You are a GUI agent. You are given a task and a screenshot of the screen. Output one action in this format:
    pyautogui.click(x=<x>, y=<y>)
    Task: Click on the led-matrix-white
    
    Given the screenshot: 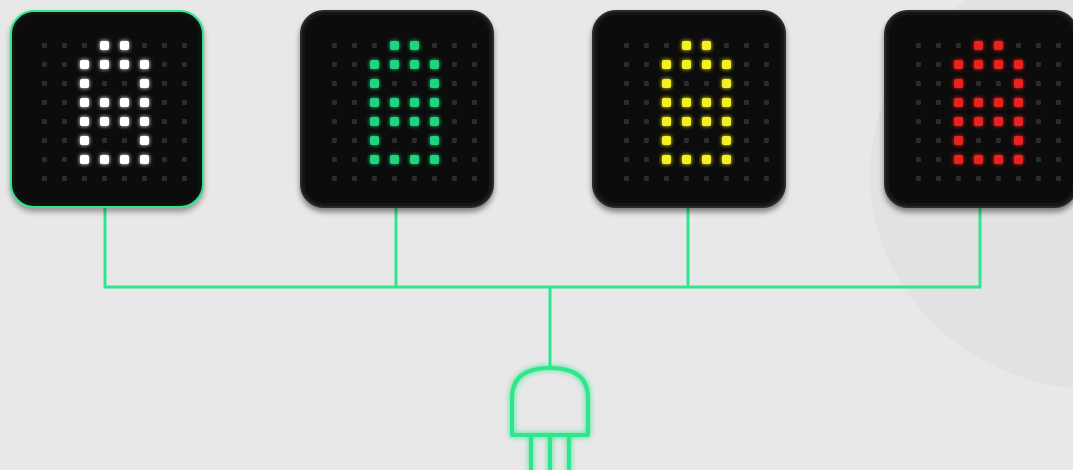 What is the action you would take?
    pyautogui.click(x=107, y=109)
    